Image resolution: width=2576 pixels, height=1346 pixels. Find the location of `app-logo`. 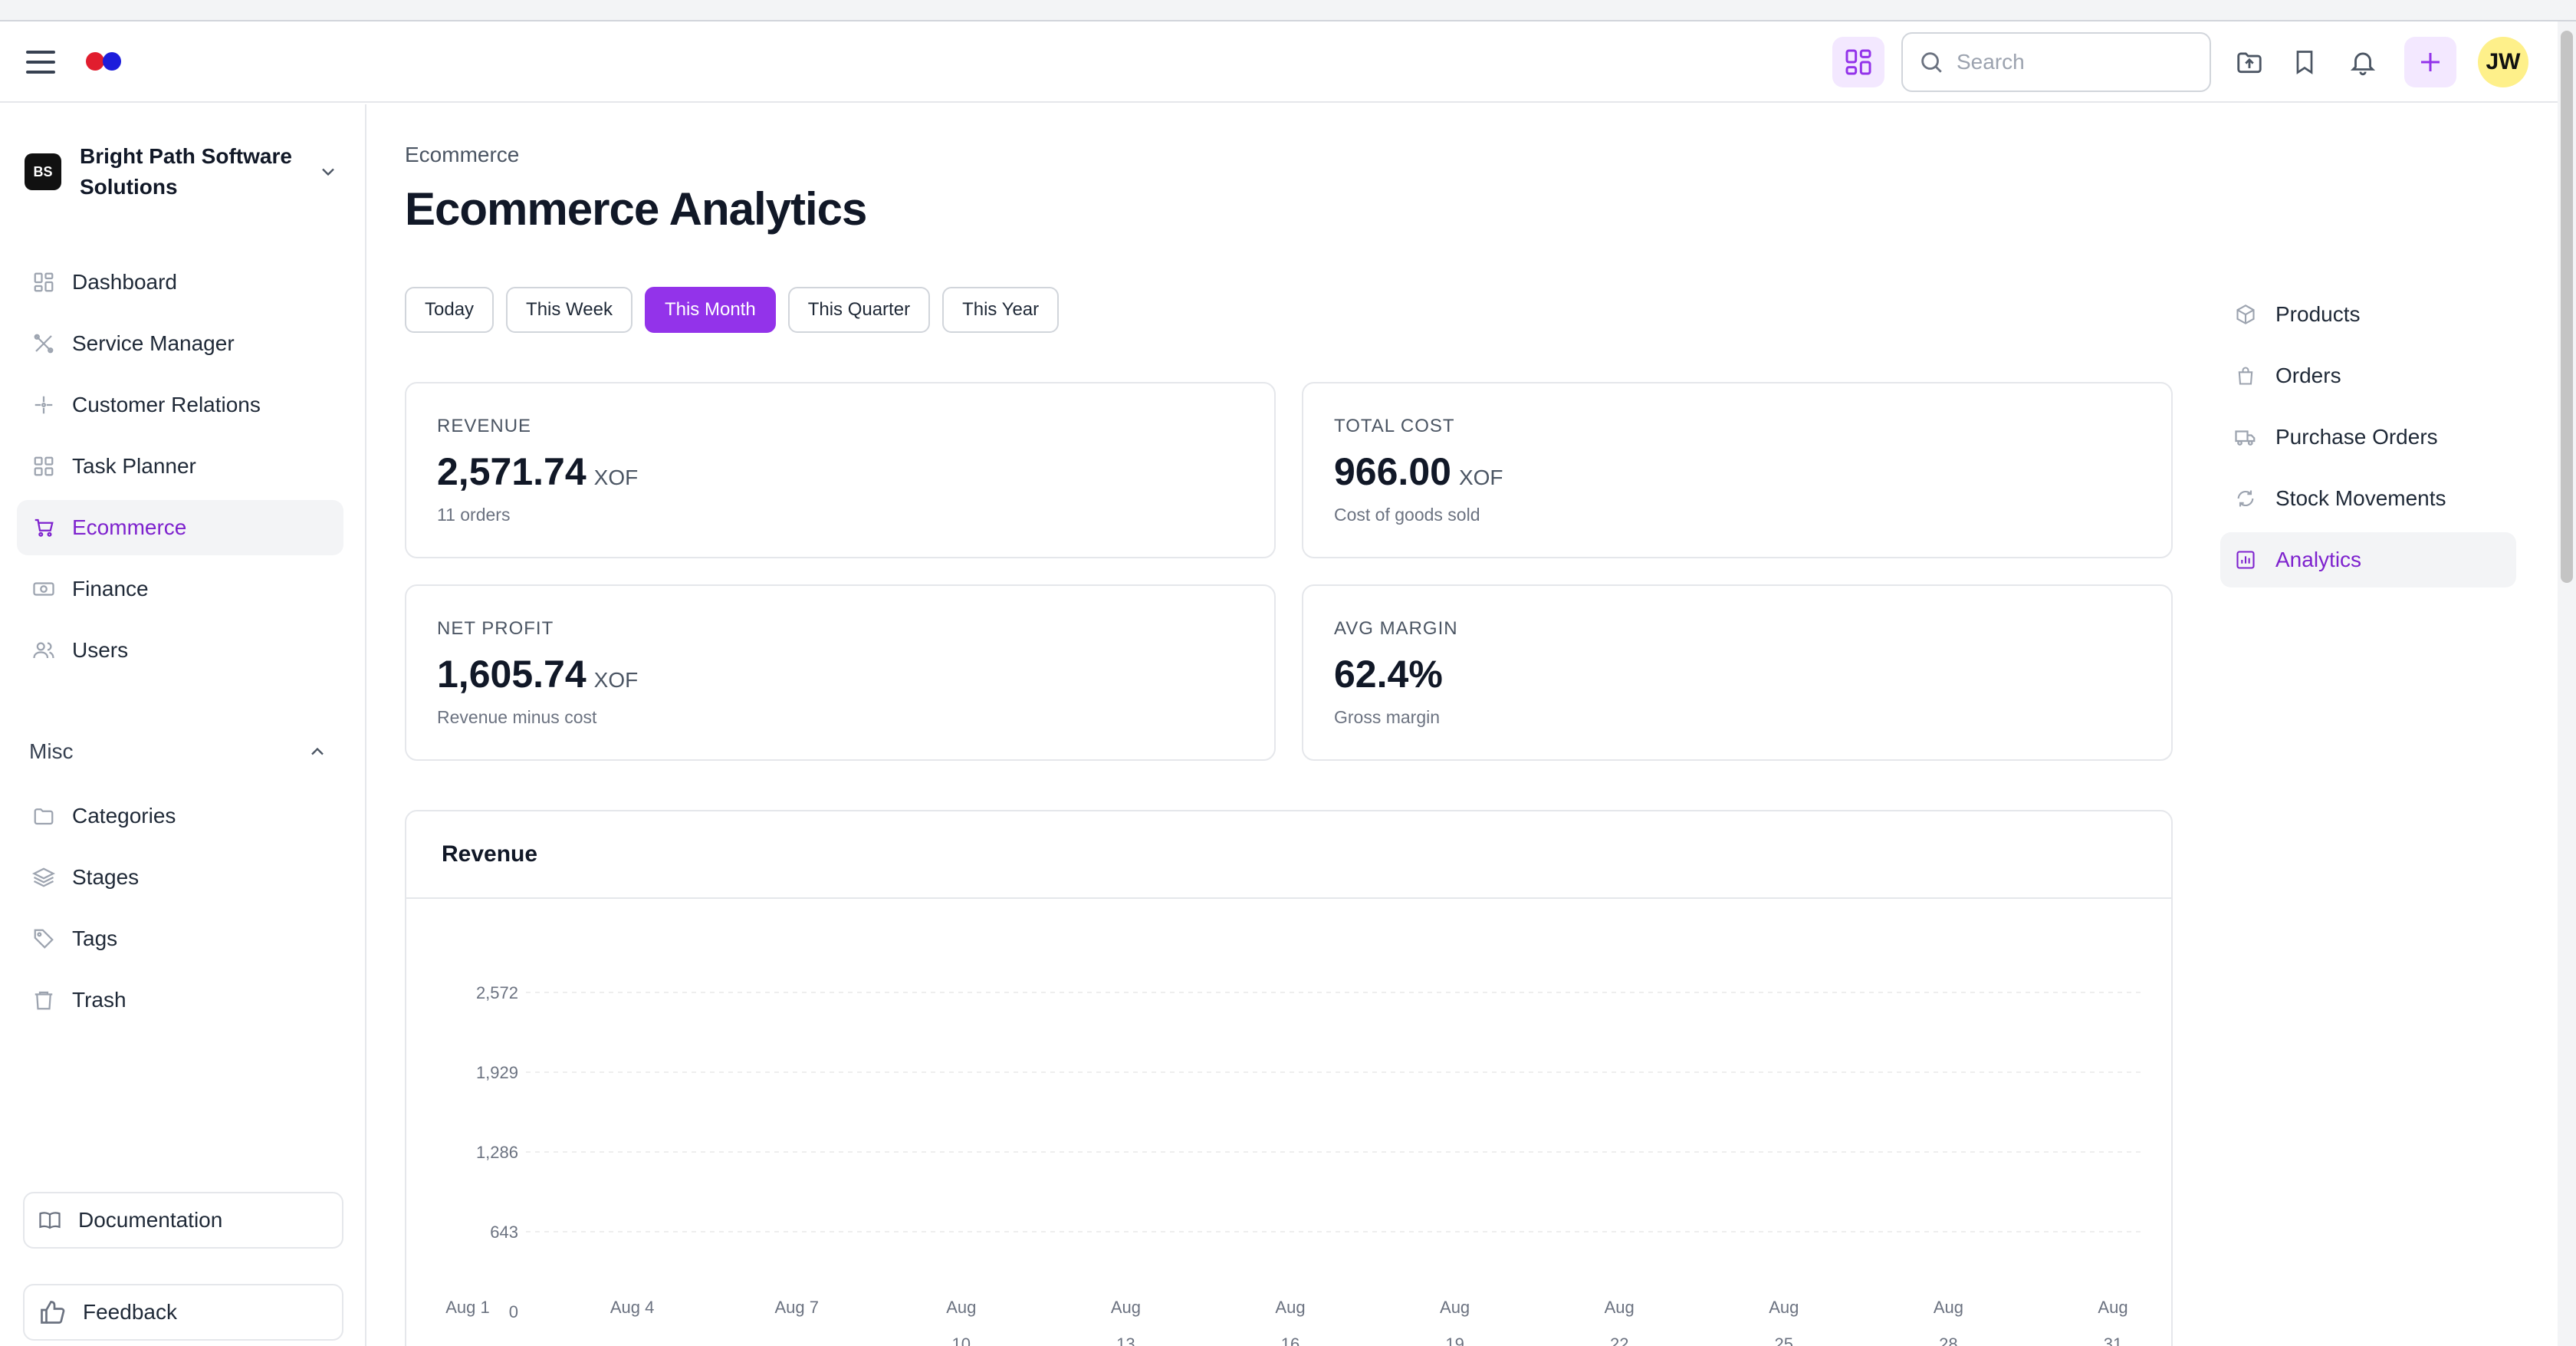

app-logo is located at coordinates (105, 62).